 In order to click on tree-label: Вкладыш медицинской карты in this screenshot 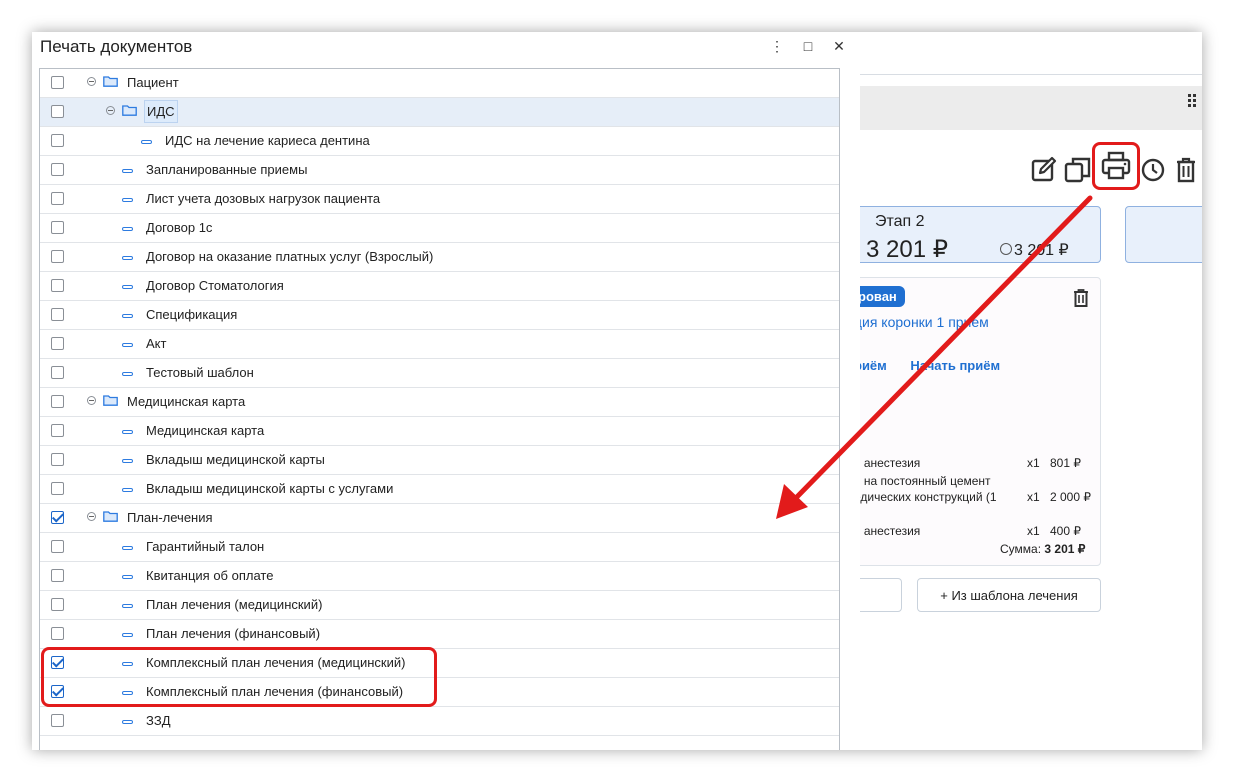, I will do `click(235, 459)`.